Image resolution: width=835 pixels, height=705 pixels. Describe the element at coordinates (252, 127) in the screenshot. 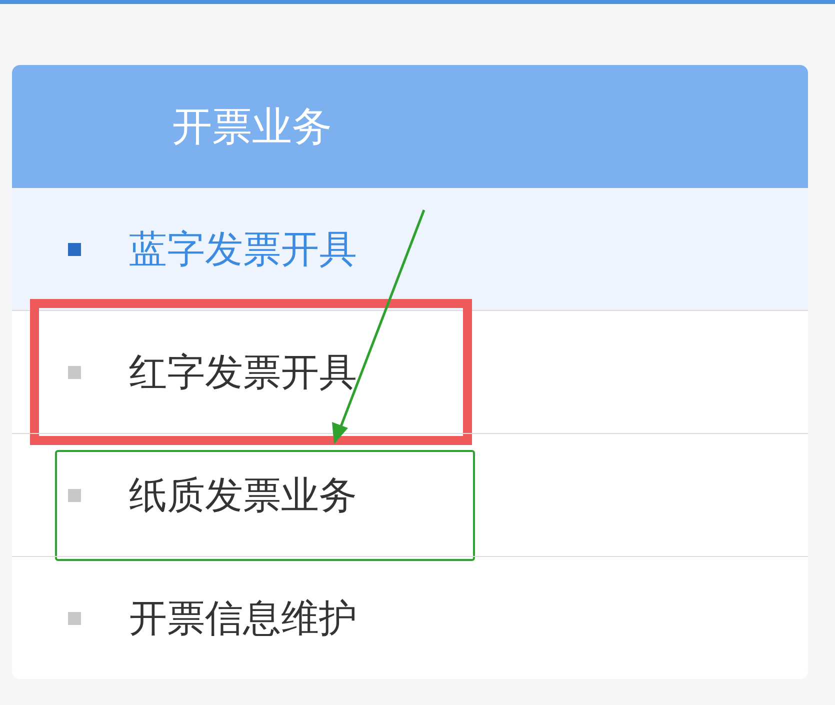

I see `menu-title: 开票业务` at that location.